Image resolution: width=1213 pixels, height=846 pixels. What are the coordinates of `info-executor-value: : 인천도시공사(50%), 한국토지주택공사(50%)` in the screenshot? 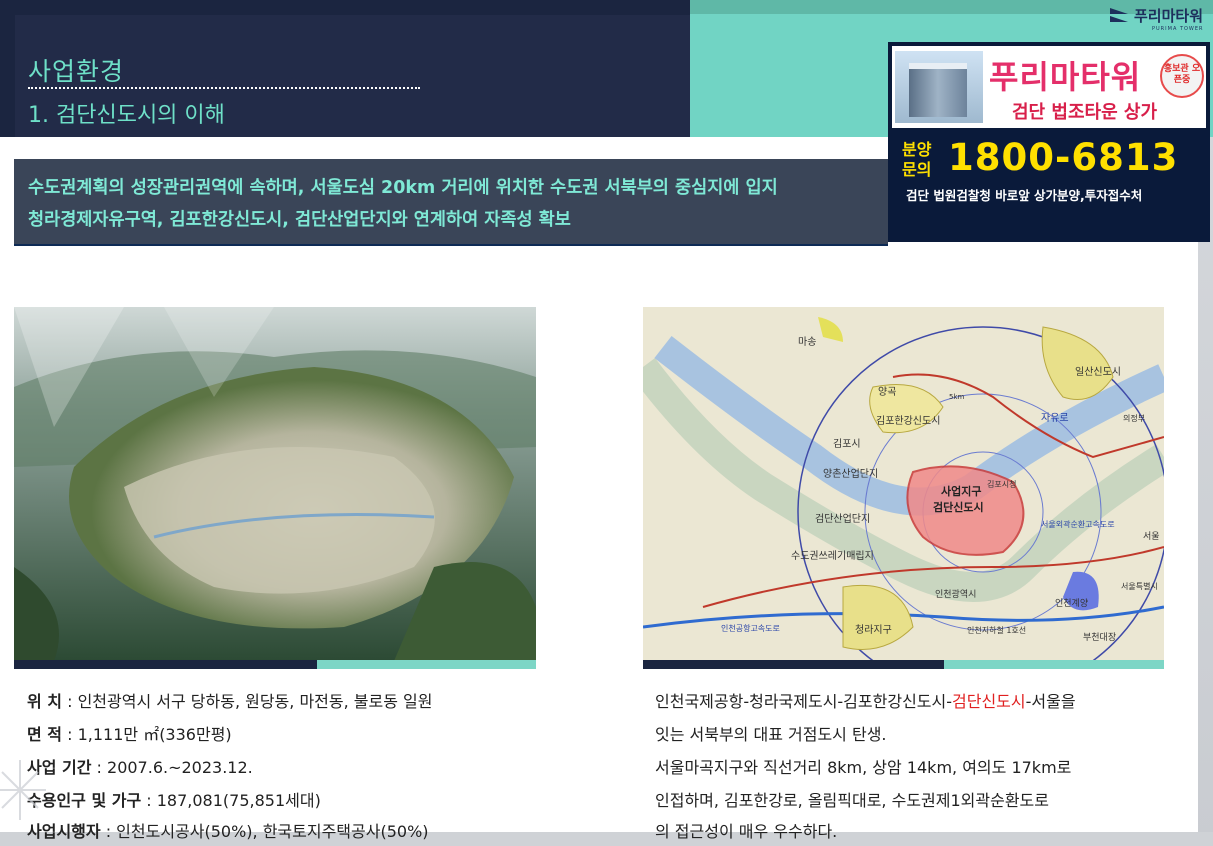 It's located at (264, 831).